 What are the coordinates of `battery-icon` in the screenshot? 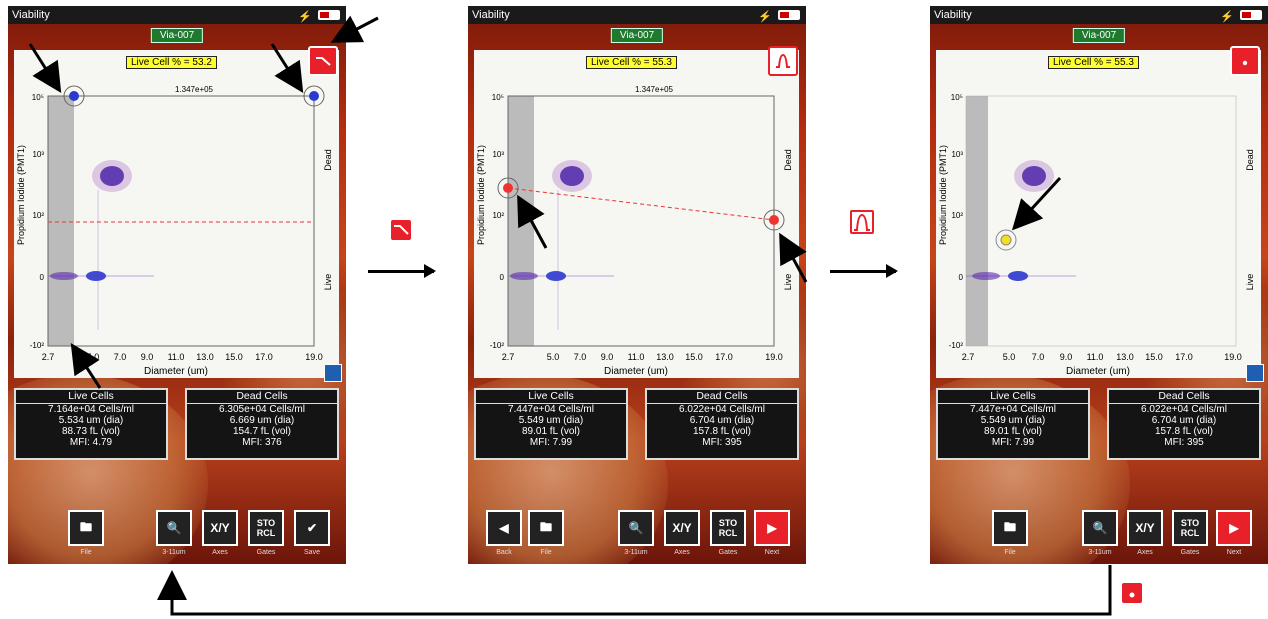 It's located at (1251, 15).